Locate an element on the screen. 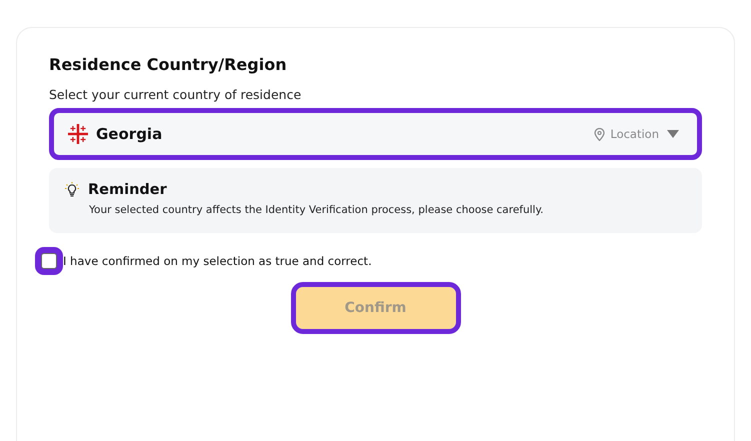  checkbox-label: I have confirmed on my selection as true and correct. is located at coordinates (217, 261).